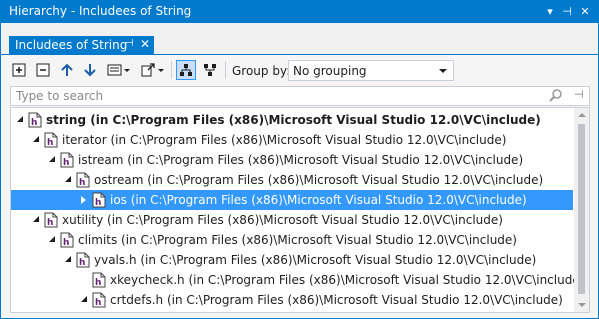  I want to click on export-icon, so click(152, 70).